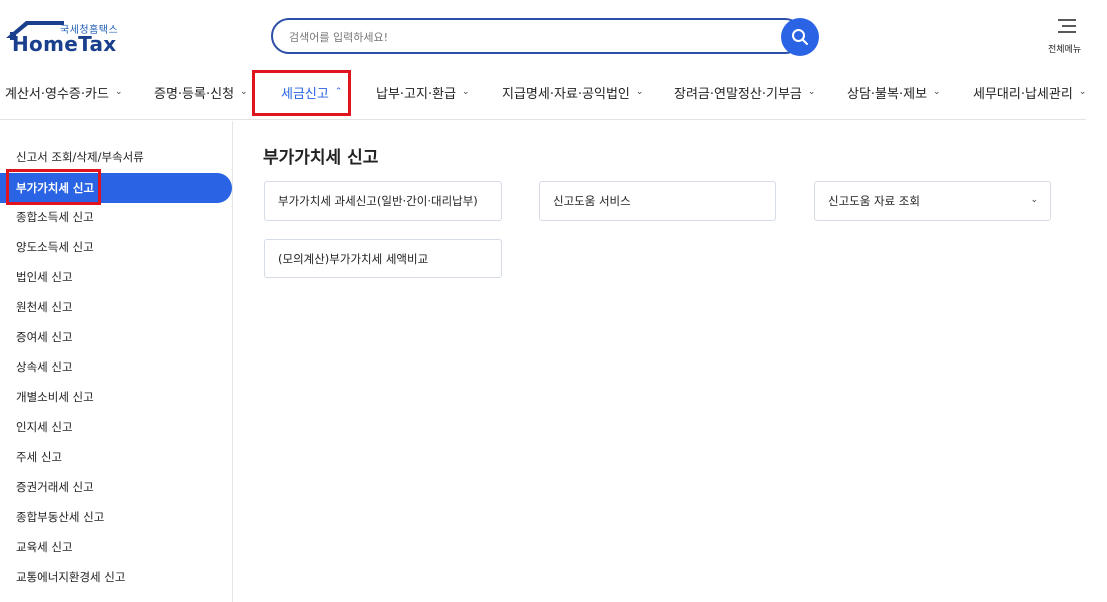  Describe the element at coordinates (566, 94) in the screenshot. I see `nav-item-label: 지급명세·자료·공익법인` at that location.